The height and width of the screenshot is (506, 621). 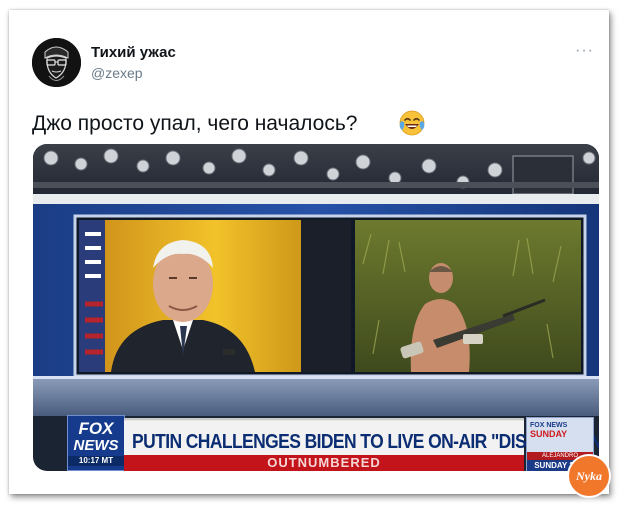 What do you see at coordinates (584, 51) in the screenshot?
I see `more-options-icon: ···` at bounding box center [584, 51].